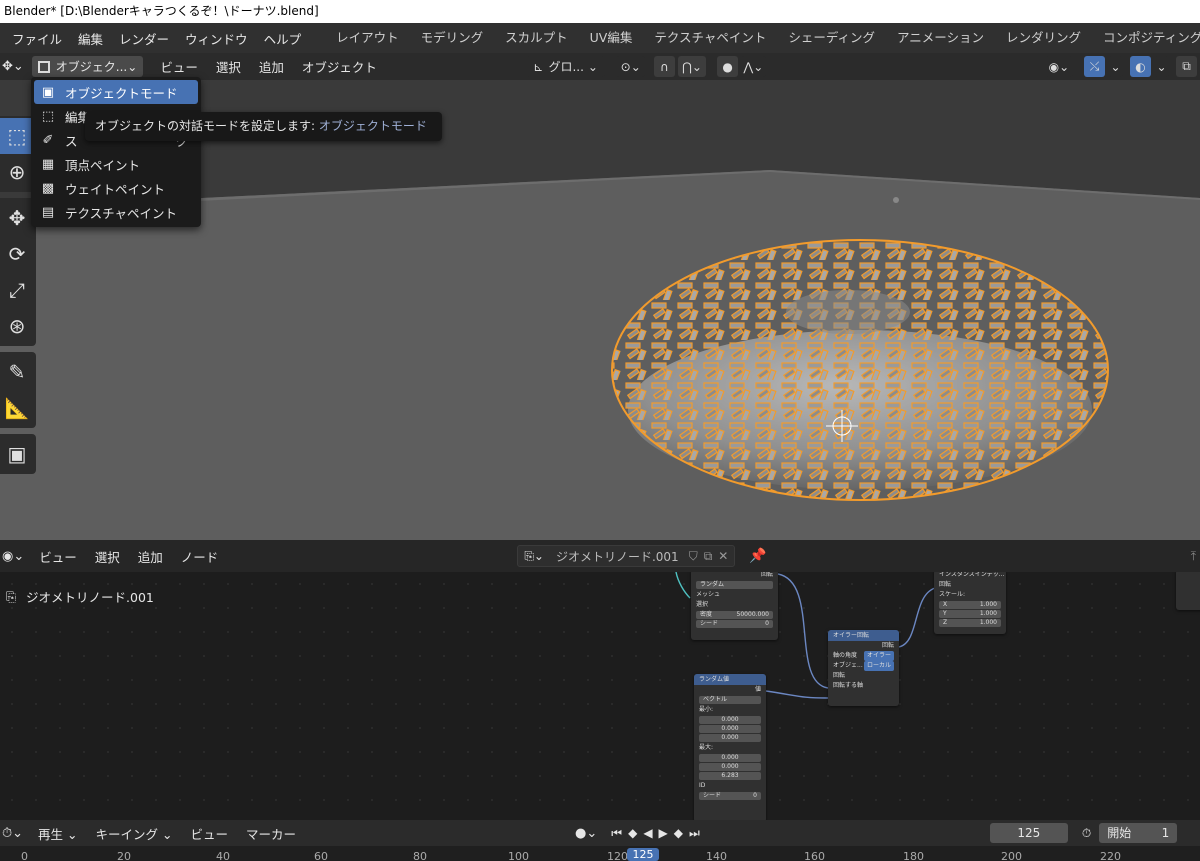 This screenshot has width=1200, height=861. What do you see at coordinates (1138, 833) in the screenshot?
I see `start-frame-field: 開始 1` at bounding box center [1138, 833].